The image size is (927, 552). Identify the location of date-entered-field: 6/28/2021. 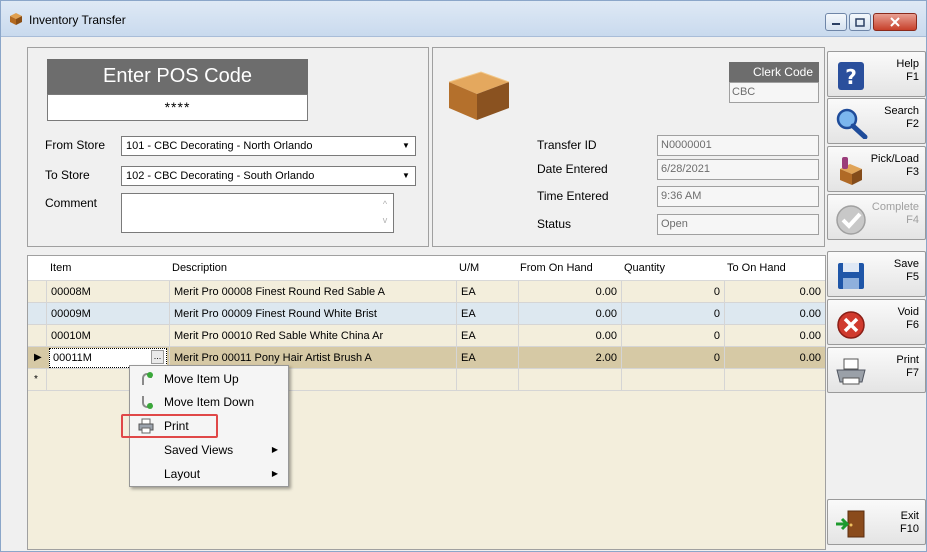
(738, 169).